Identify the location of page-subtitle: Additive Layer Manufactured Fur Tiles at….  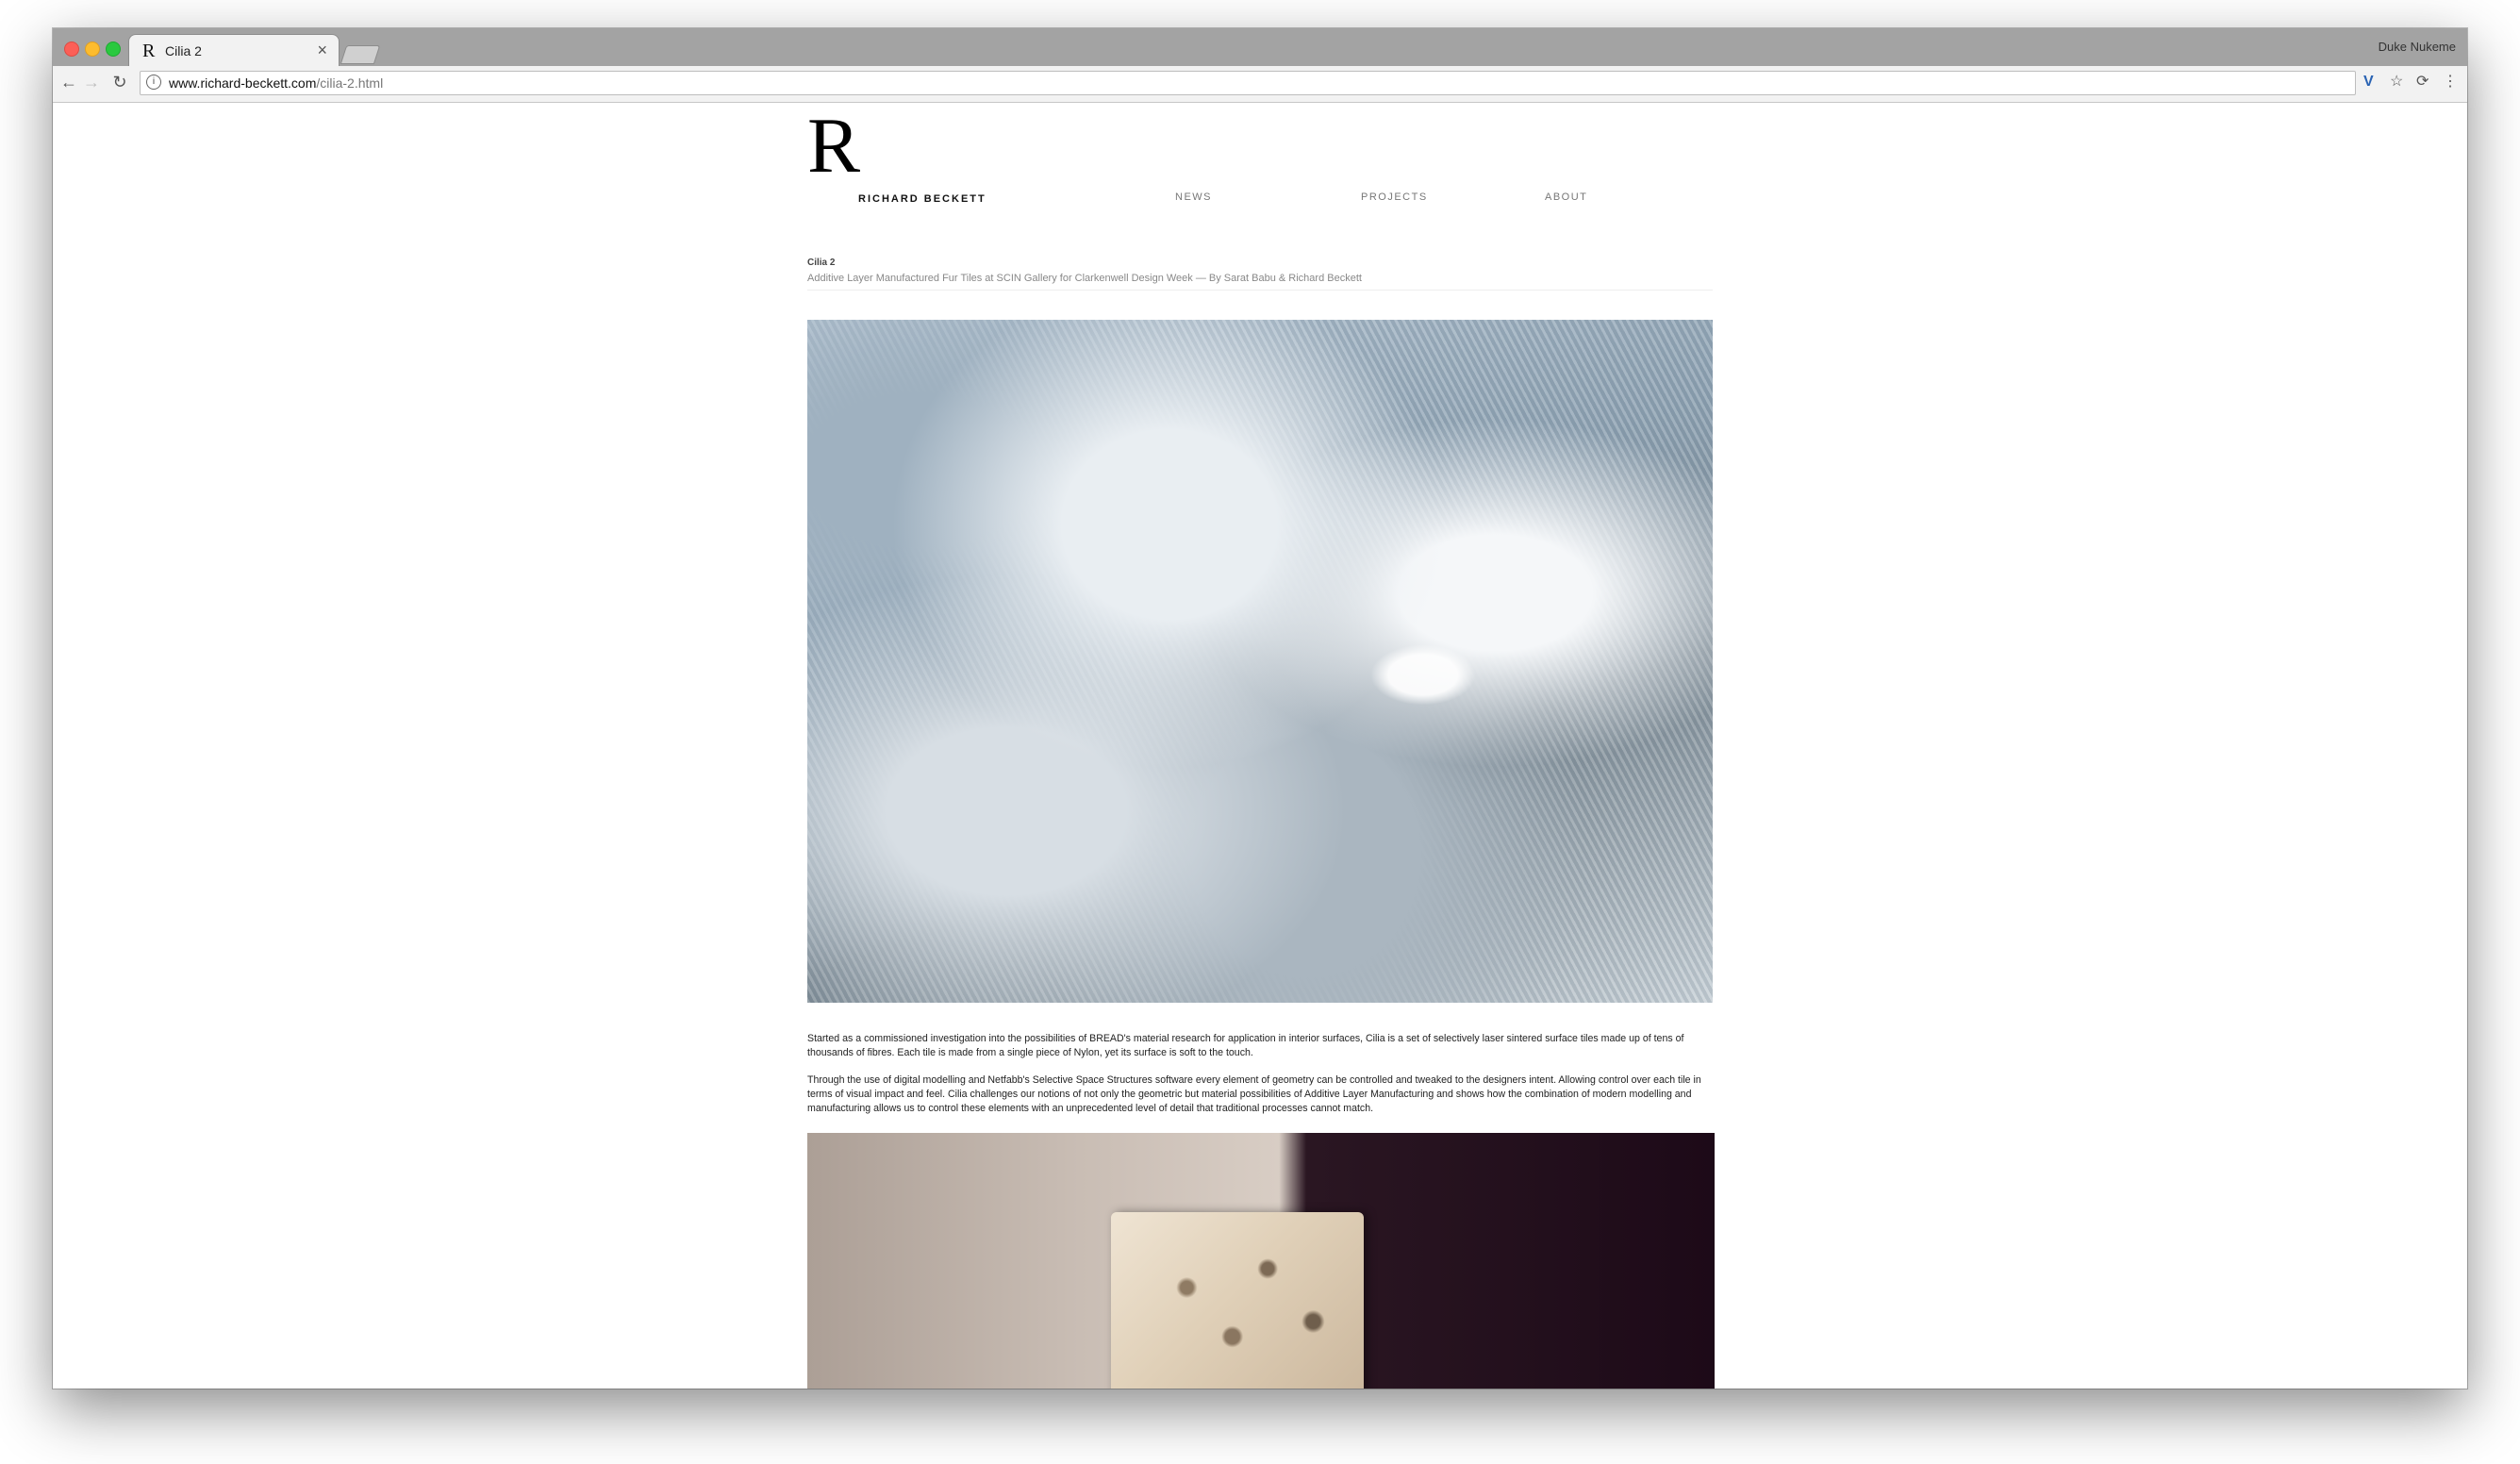
(1085, 278).